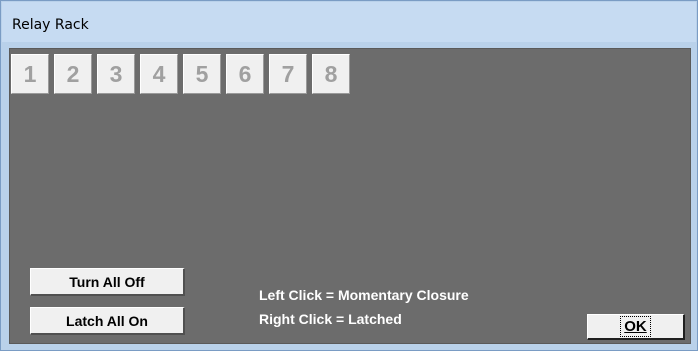 Image resolution: width=698 pixels, height=351 pixels. What do you see at coordinates (50, 25) in the screenshot?
I see `window-title: Relay Rack` at bounding box center [50, 25].